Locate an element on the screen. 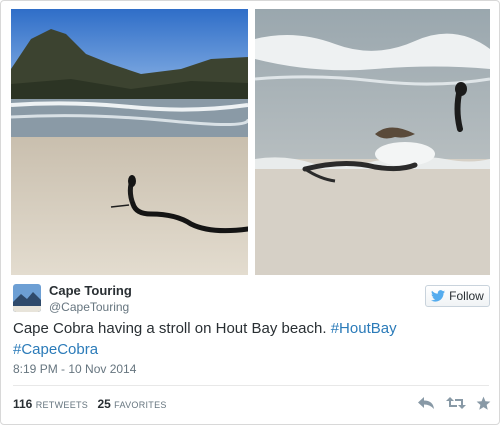 Image resolution: width=500 pixels, height=425 pixels. favorites-count: 25 is located at coordinates (103, 404).